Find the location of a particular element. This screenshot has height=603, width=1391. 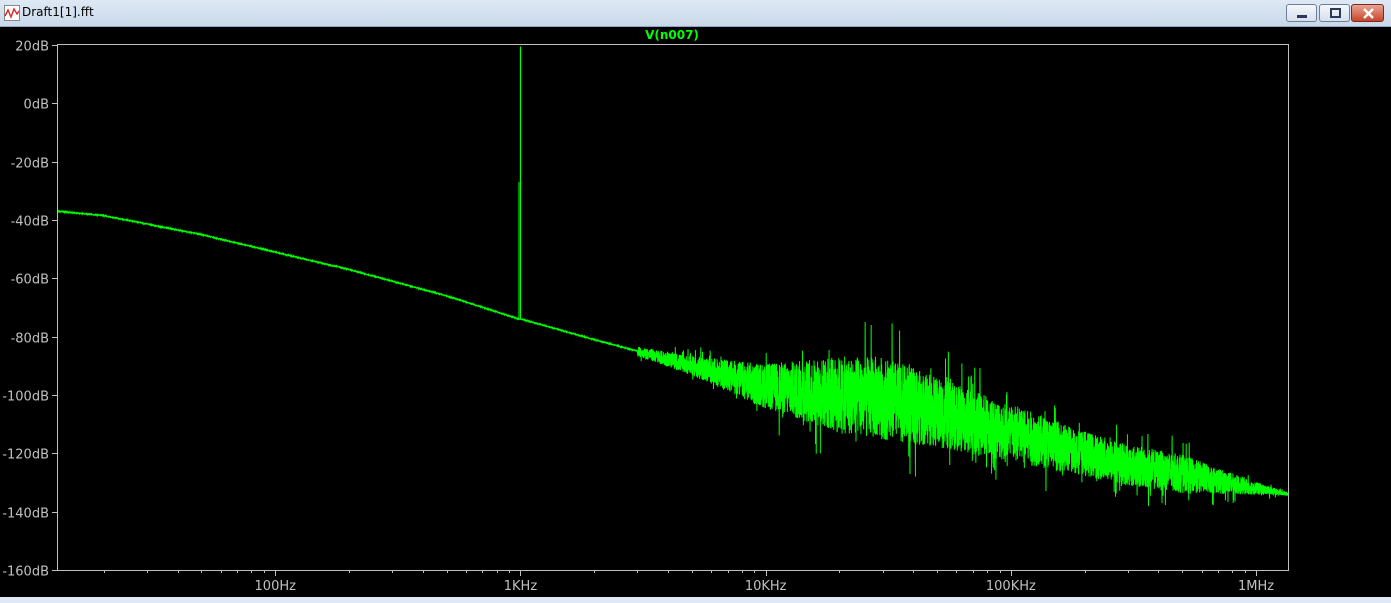

close-button is located at coordinates (1367, 13).